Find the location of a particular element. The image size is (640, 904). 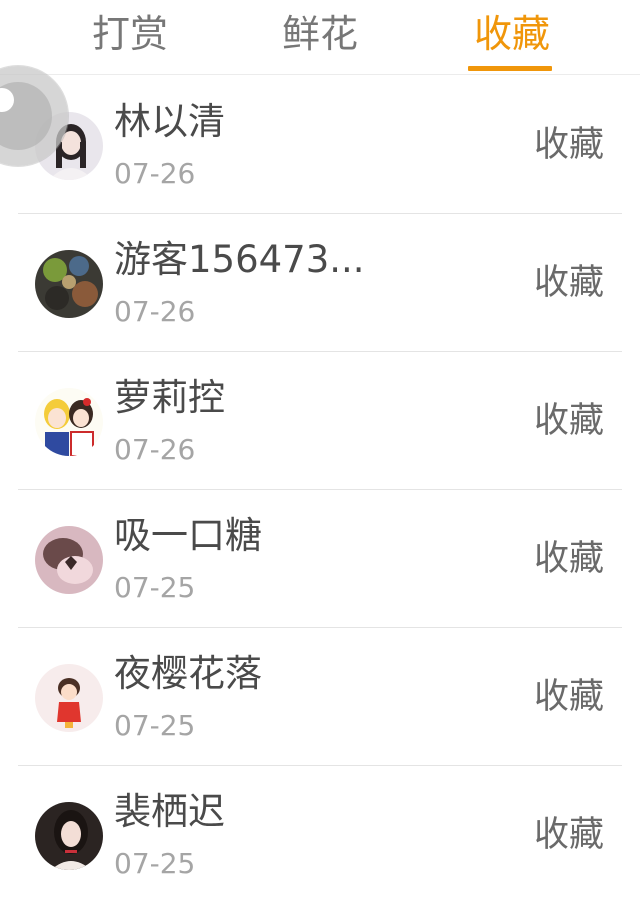

list-item: 林以清 07-26 收藏 is located at coordinates (320, 145).